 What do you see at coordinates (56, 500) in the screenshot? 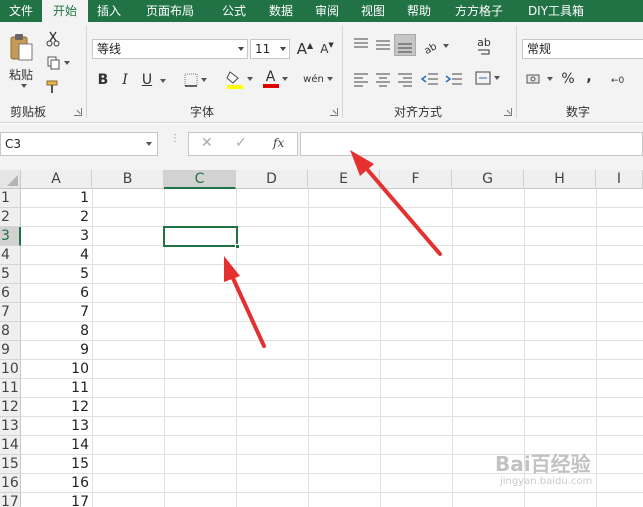
I see `cell-a17: 17` at bounding box center [56, 500].